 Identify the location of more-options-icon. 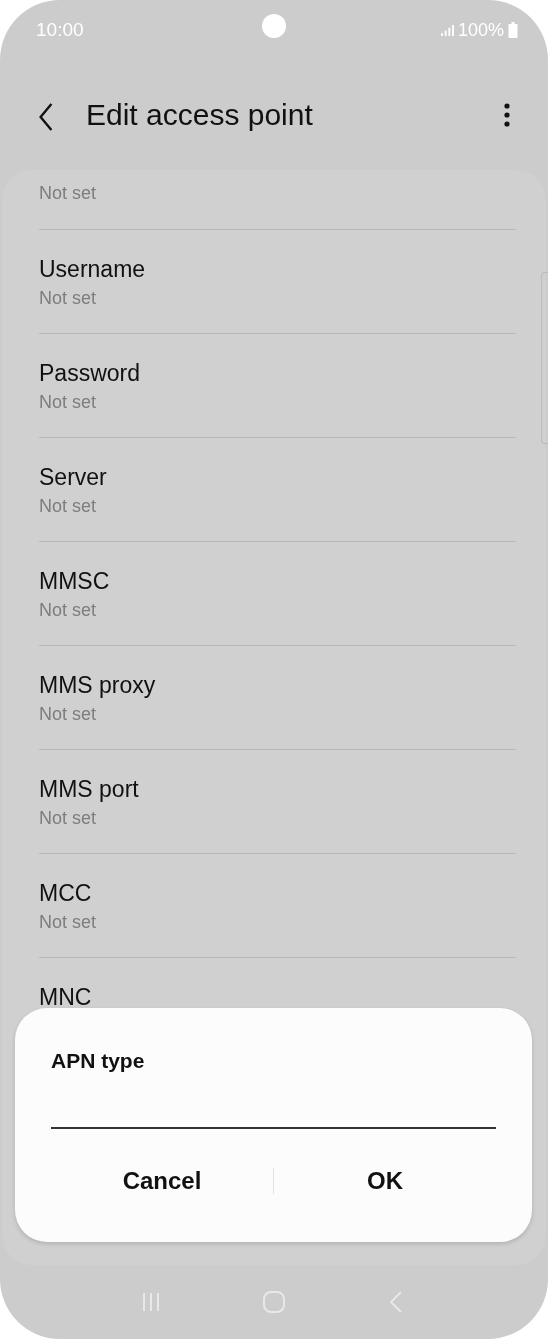
(507, 115).